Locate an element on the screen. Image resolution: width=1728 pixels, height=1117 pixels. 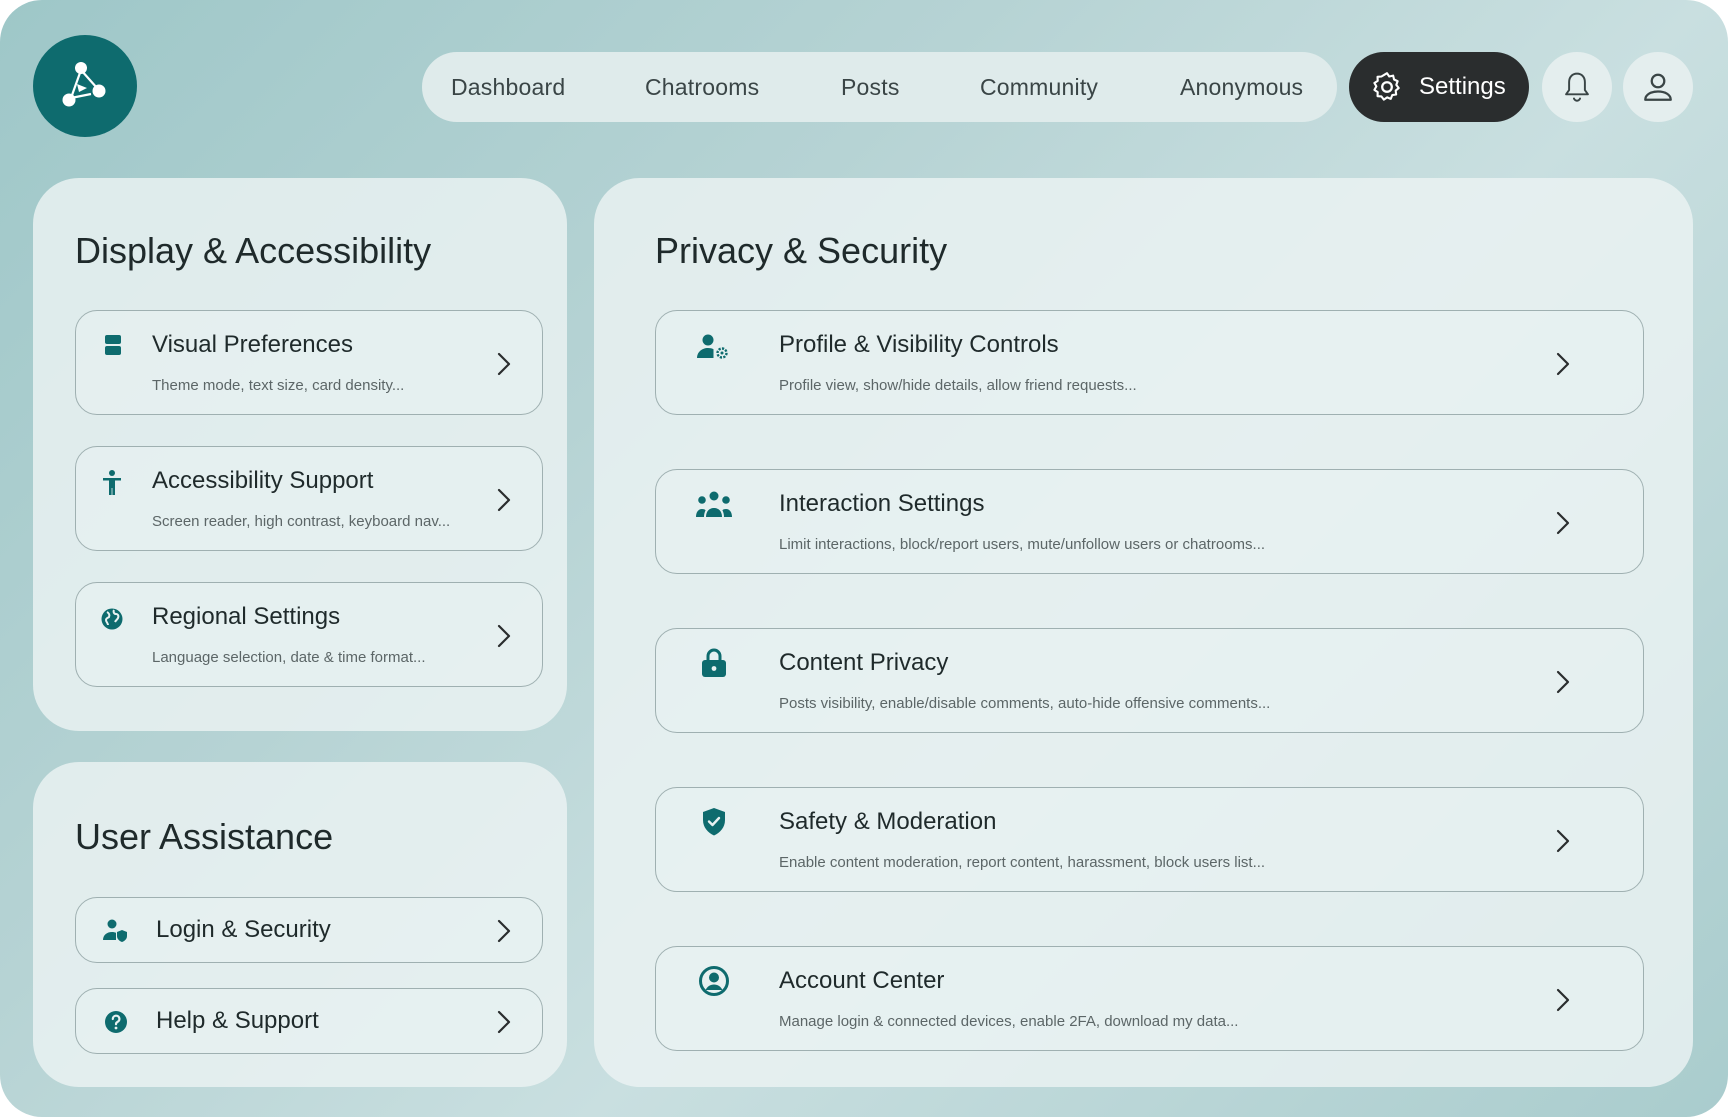
globe-icon is located at coordinates (112, 619).